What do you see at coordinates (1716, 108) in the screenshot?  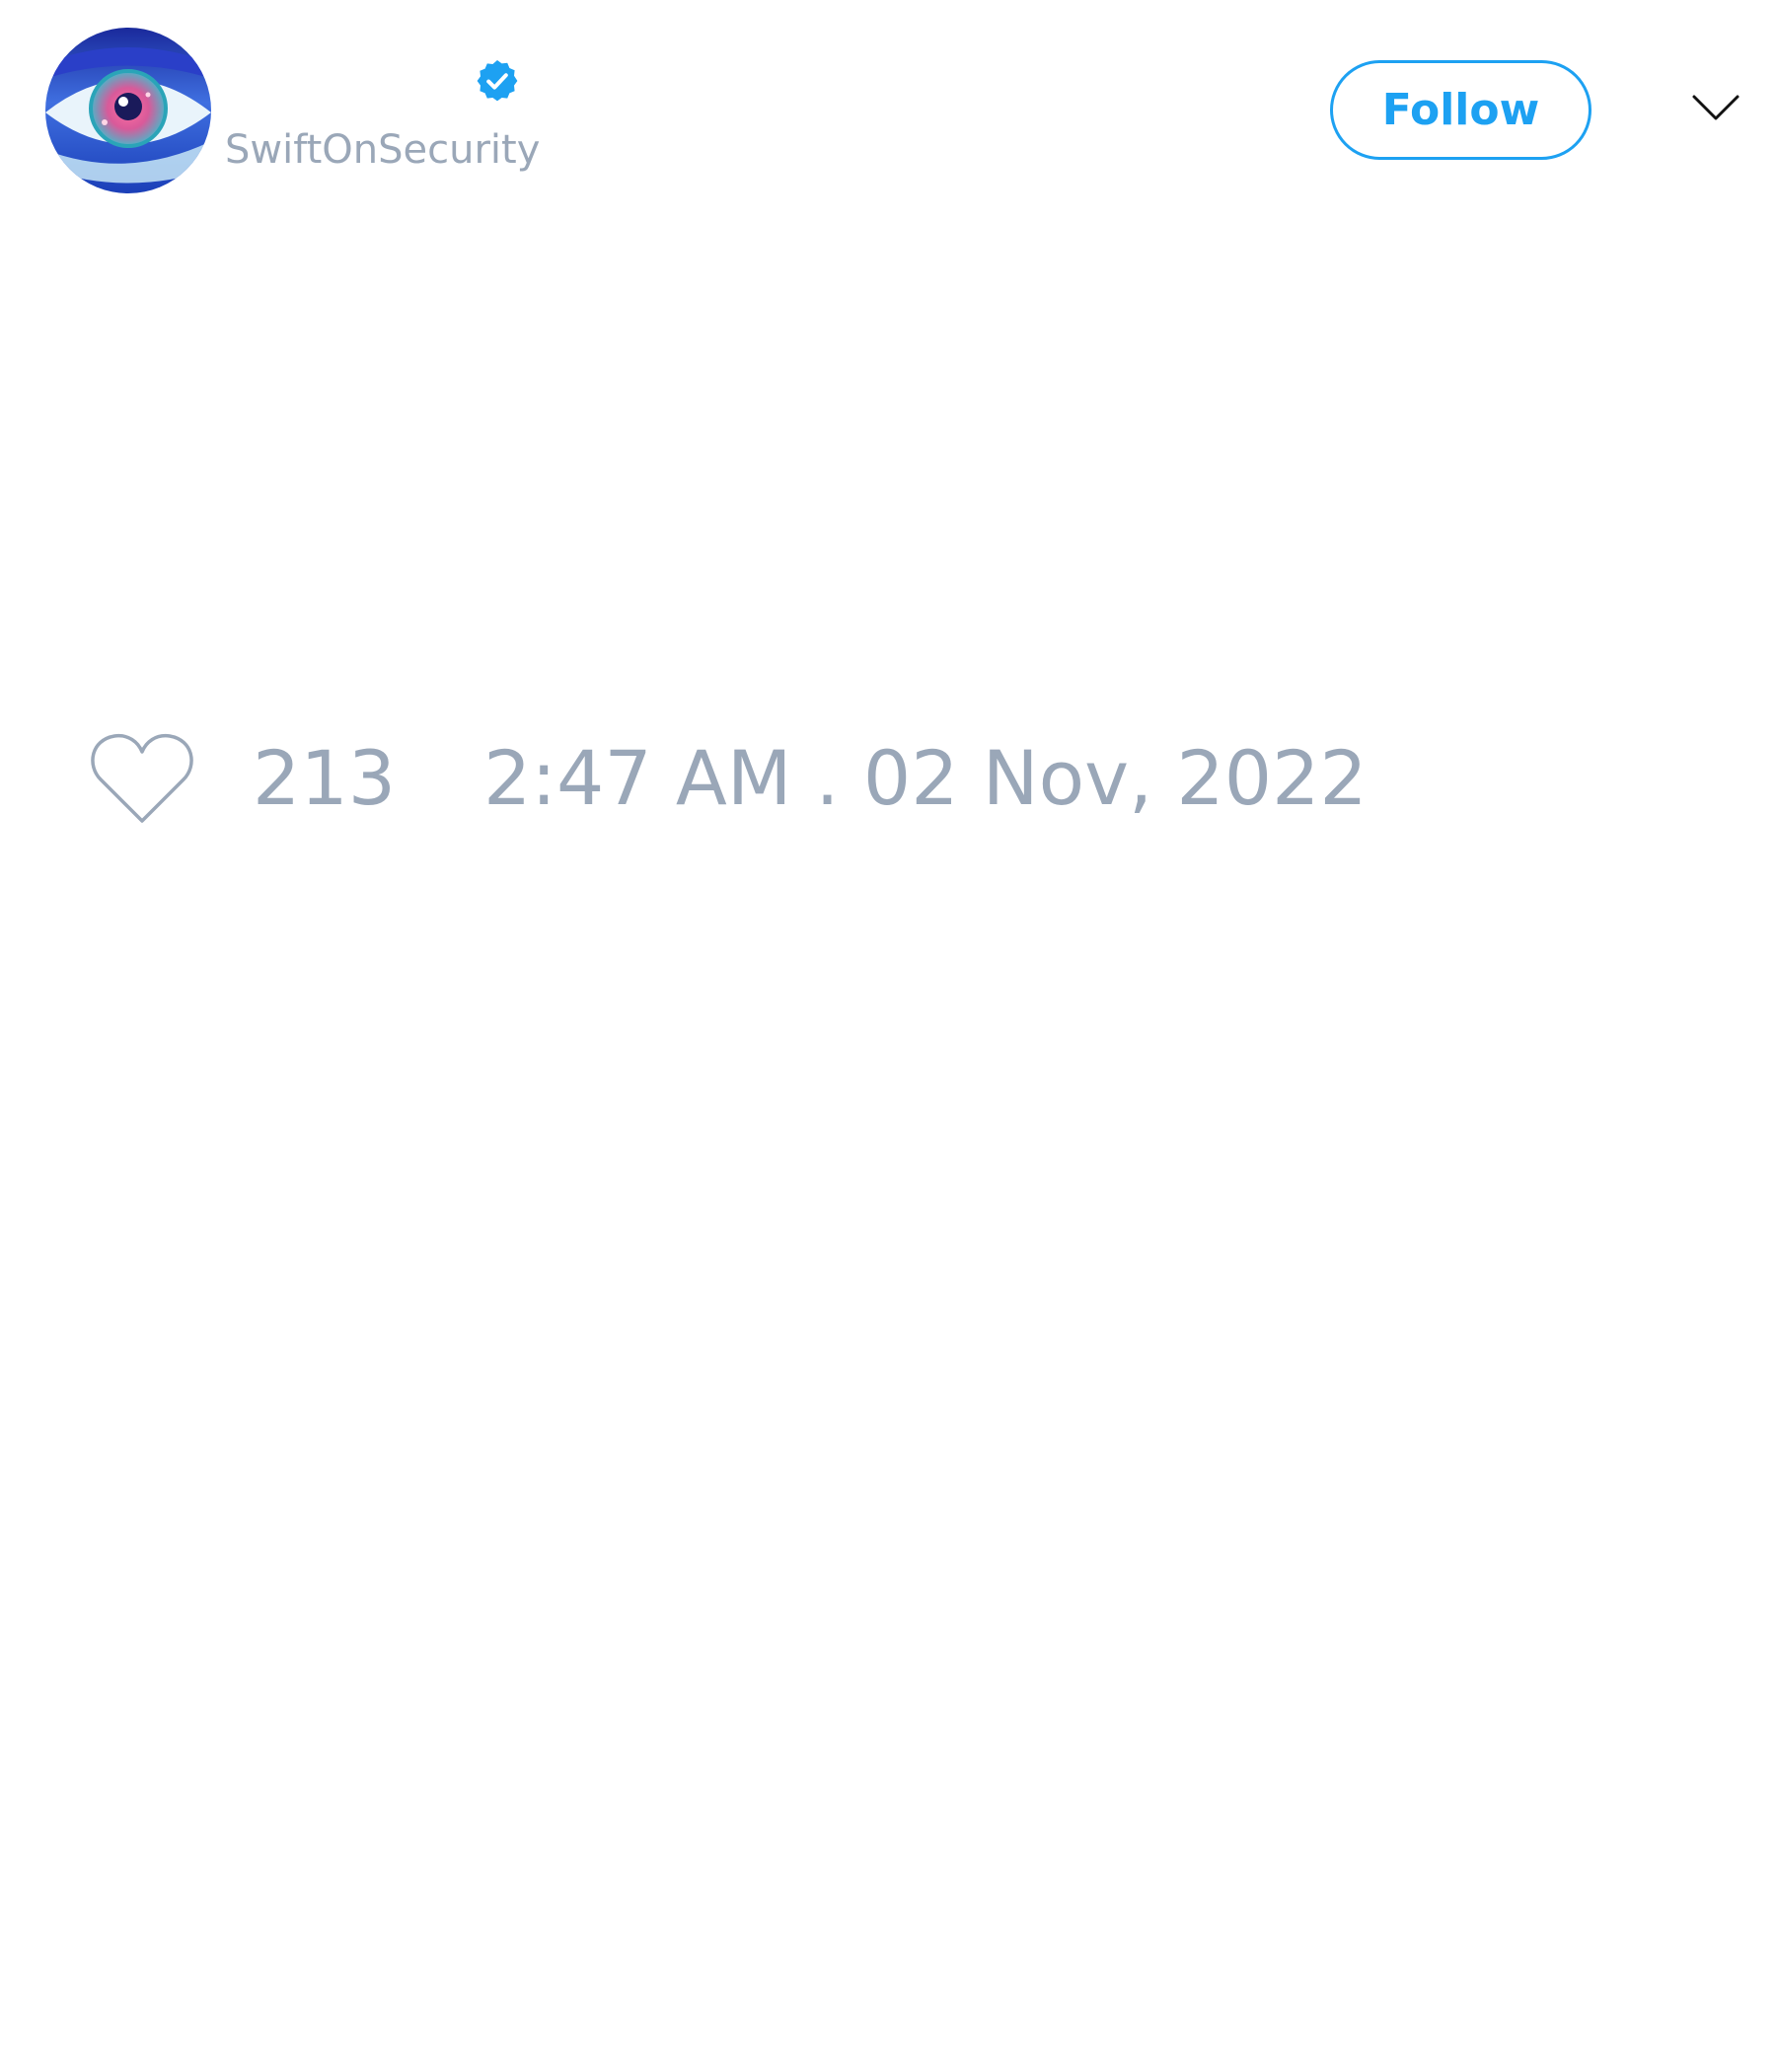 I see `chevron-down-icon` at bounding box center [1716, 108].